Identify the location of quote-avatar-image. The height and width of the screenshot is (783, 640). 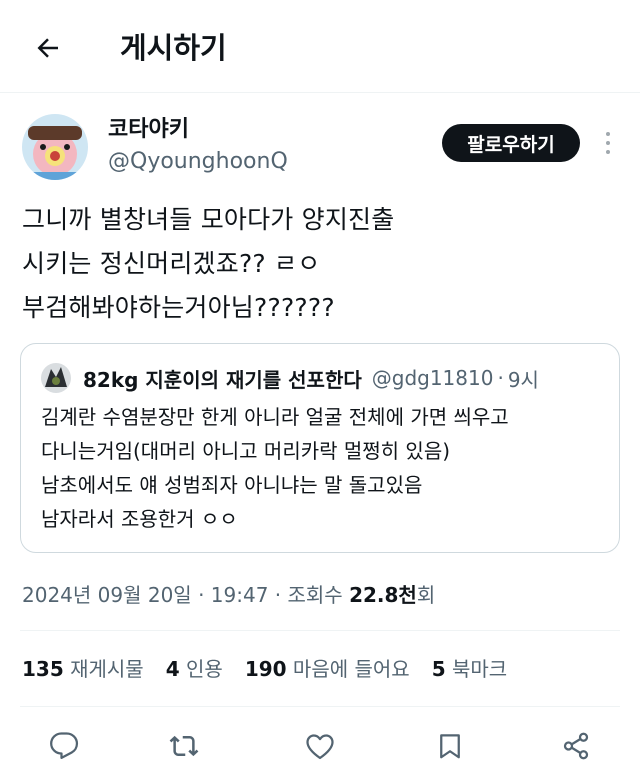
(56, 378).